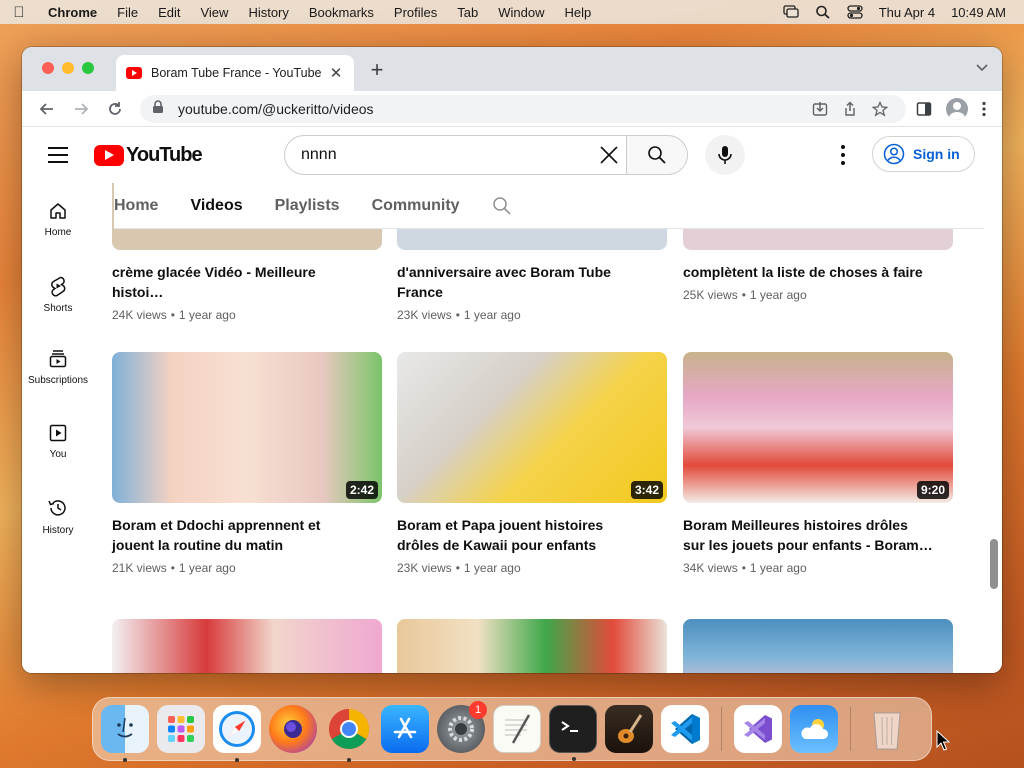  Describe the element at coordinates (791, 12) in the screenshot. I see `screen-mirroring-icon` at that location.